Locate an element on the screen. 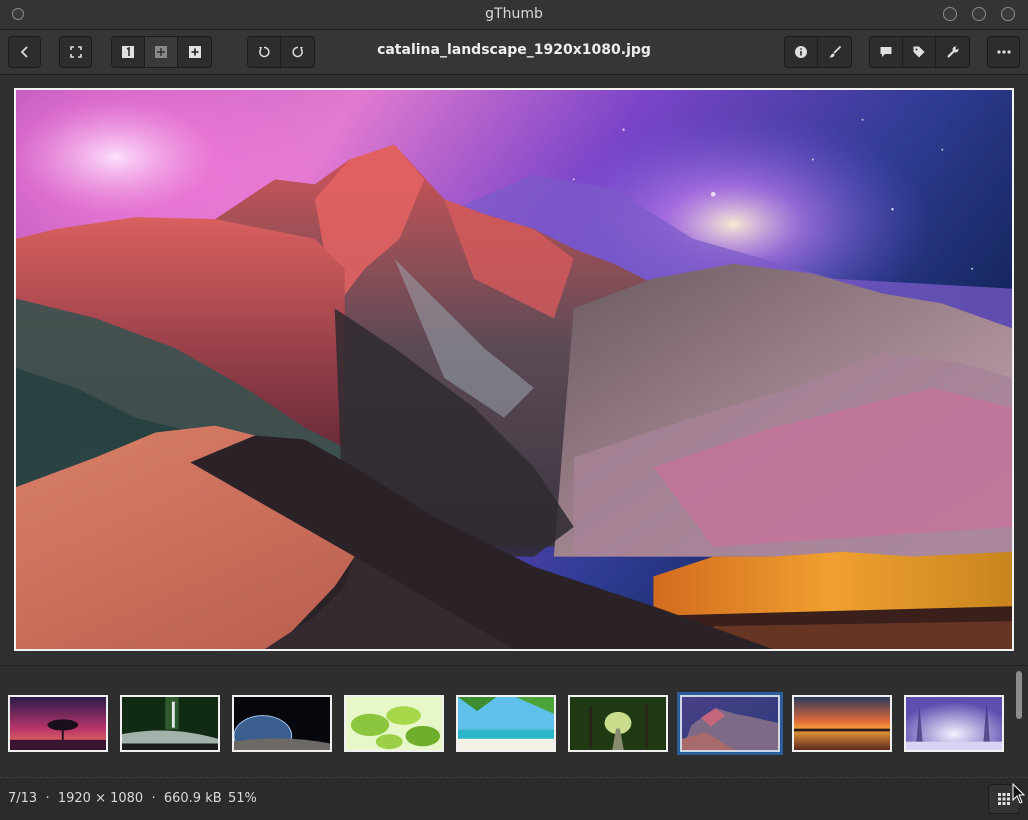 Image resolution: width=1028 pixels, height=820 pixels. thumbnail-scrollbar is located at coordinates (1019, 695).